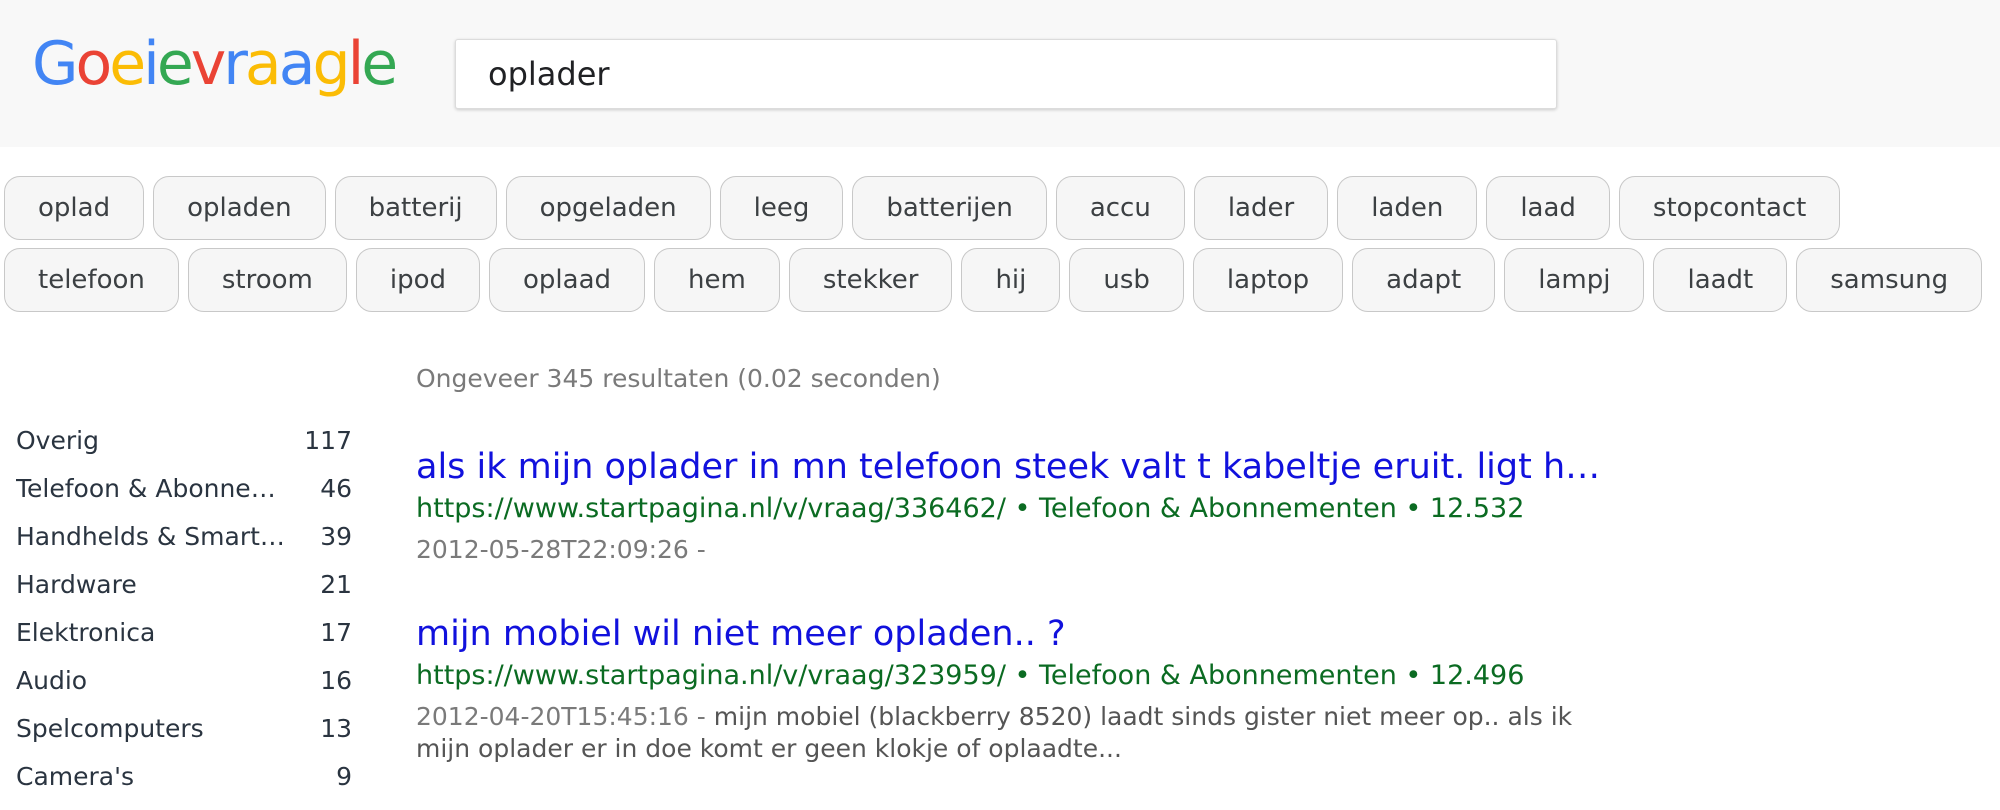 The height and width of the screenshot is (810, 2000). I want to click on related-term-chip: hij, so click(1011, 280).